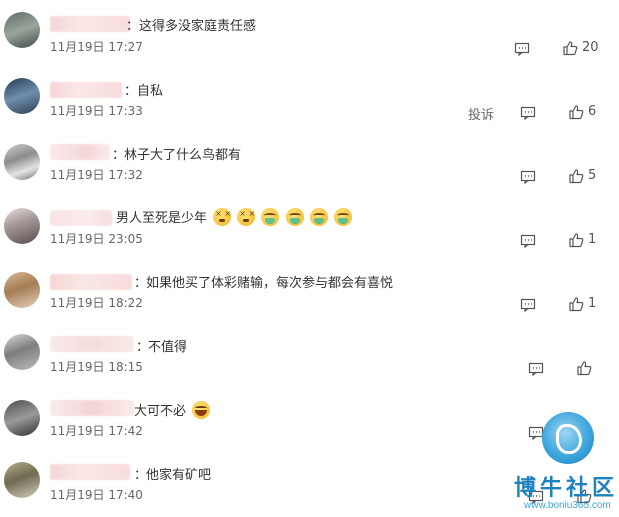  What do you see at coordinates (309, 160) in the screenshot?
I see `comment-item: ： 林子大了什么鸟都有 11月19日 17:32 5` at bounding box center [309, 160].